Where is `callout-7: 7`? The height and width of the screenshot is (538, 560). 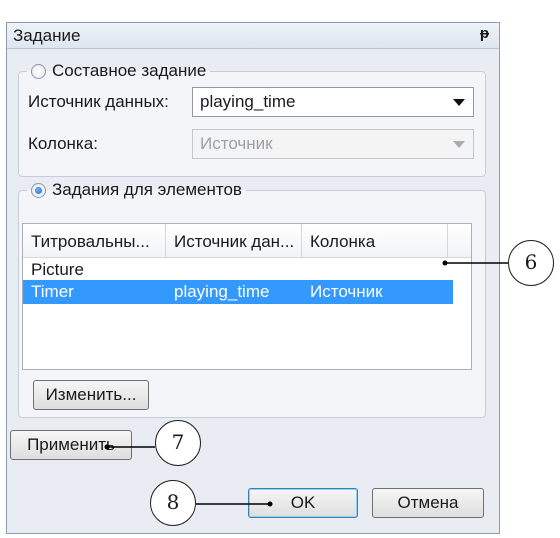 callout-7: 7 is located at coordinates (178, 443).